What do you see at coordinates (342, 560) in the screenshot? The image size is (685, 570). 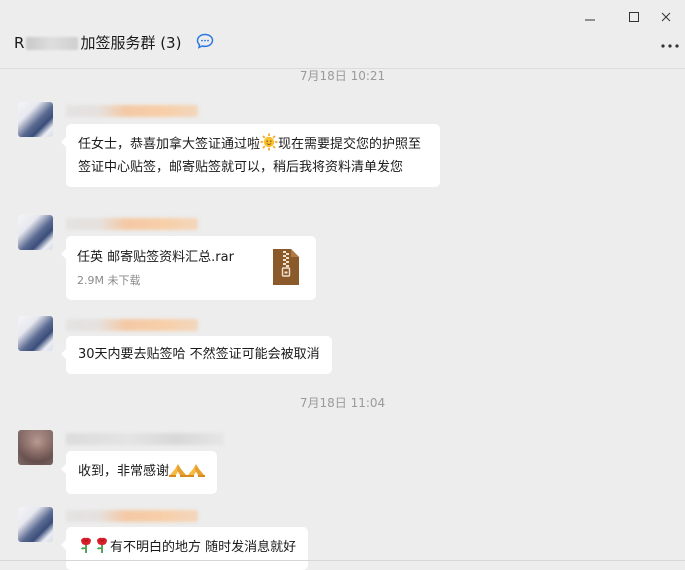 I see `input-divider` at bounding box center [342, 560].